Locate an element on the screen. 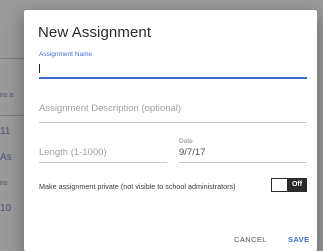  cancel-button: CANCEL is located at coordinates (250, 239).